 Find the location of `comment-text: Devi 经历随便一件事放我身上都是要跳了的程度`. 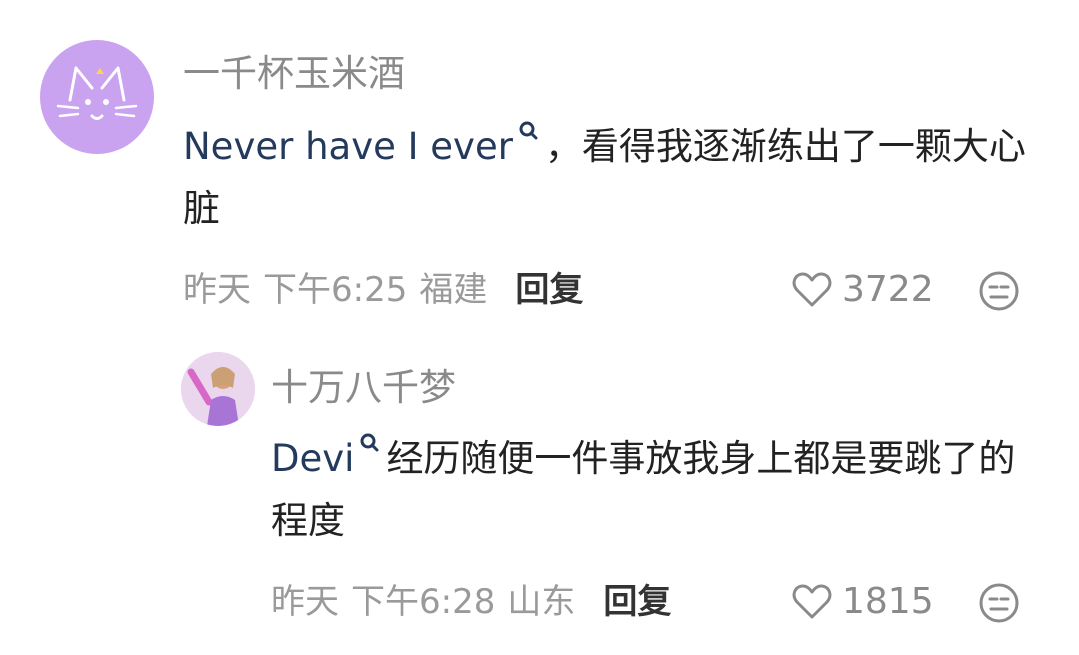

comment-text: Devi 经历随便一件事放我身上都是要跳了的程度 is located at coordinates (651, 490).